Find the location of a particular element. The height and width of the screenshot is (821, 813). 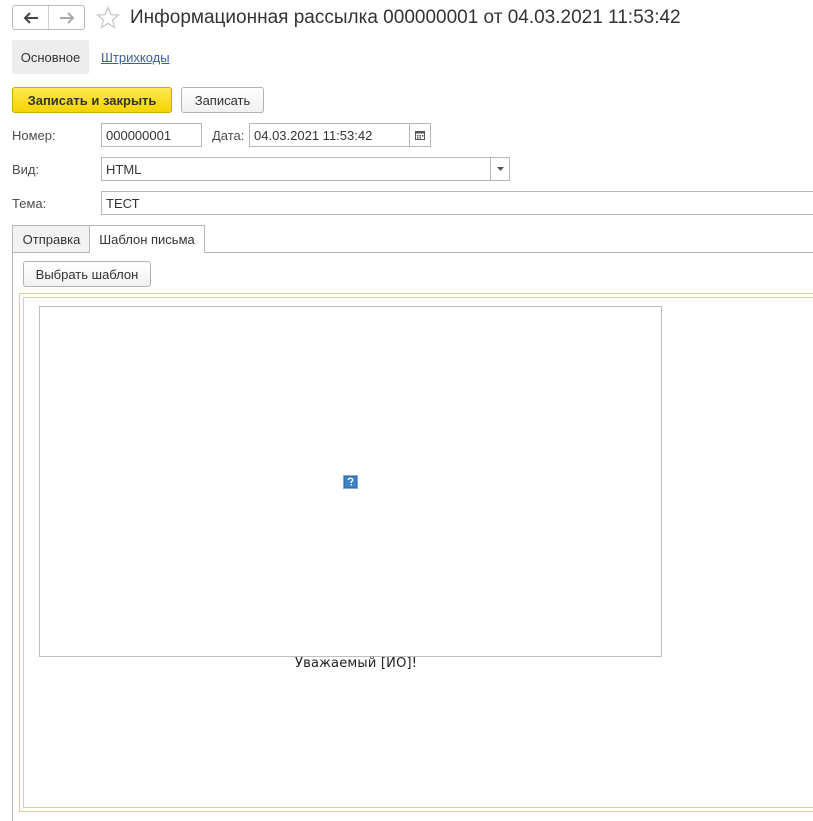

calendar-button is located at coordinates (420, 135).